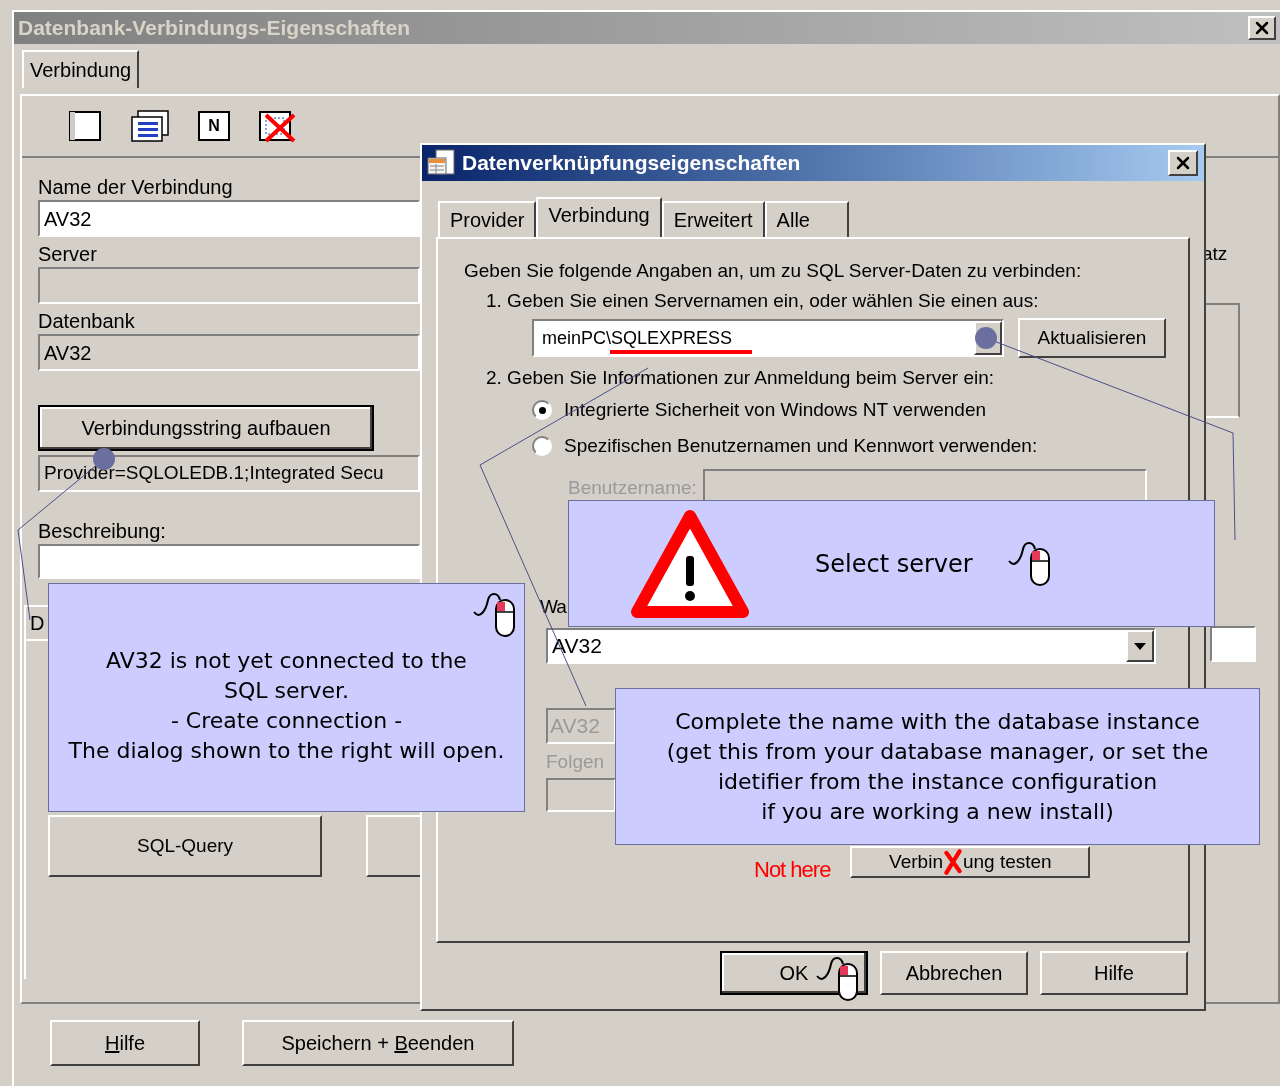  Describe the element at coordinates (102, 531) in the screenshot. I see `field-label: Beschreibung:` at that location.